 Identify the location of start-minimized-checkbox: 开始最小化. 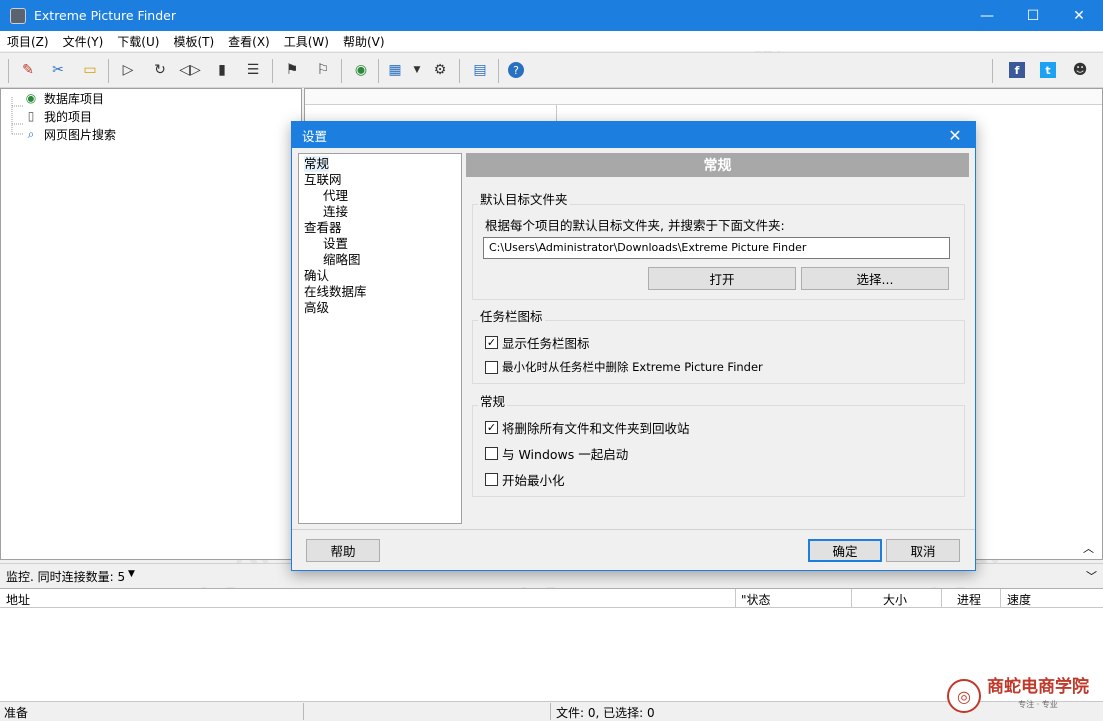
(525, 479).